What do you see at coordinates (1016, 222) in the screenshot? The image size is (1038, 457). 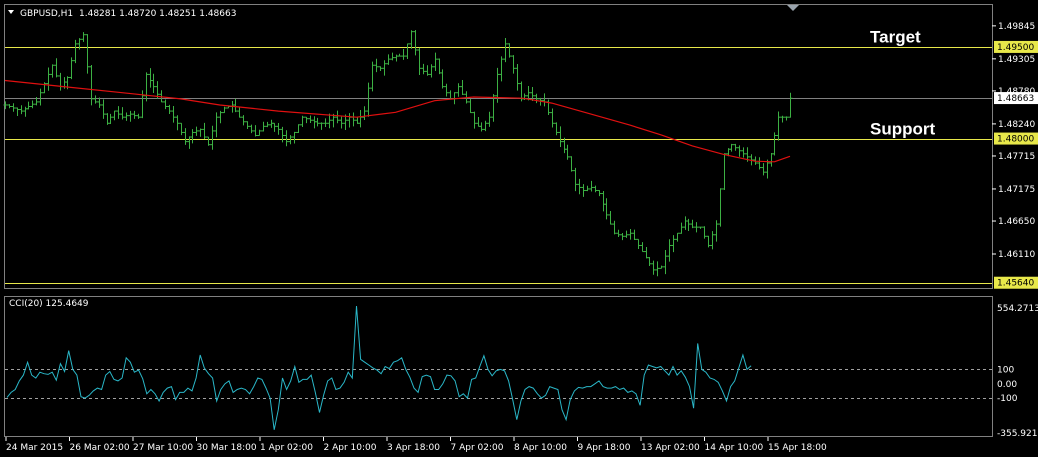 I see `price-tick-label: 1.46650` at bounding box center [1016, 222].